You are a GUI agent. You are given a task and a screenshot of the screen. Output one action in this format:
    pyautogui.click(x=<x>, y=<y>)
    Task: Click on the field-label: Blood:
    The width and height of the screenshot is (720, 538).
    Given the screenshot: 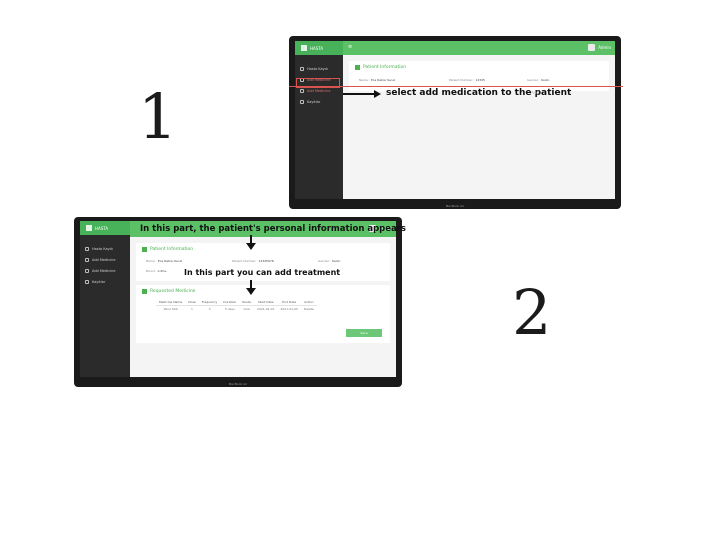 What is the action you would take?
    pyautogui.click(x=151, y=271)
    